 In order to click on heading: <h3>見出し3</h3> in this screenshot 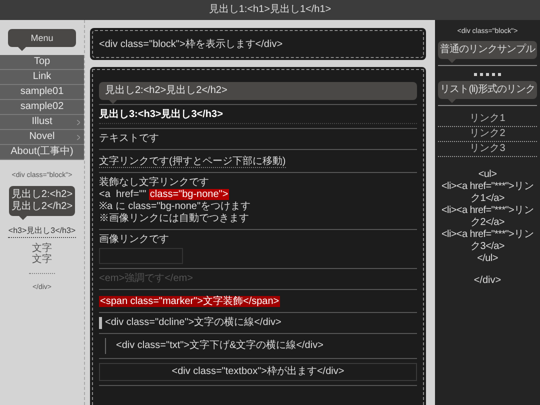, I will do `click(42, 231)`.